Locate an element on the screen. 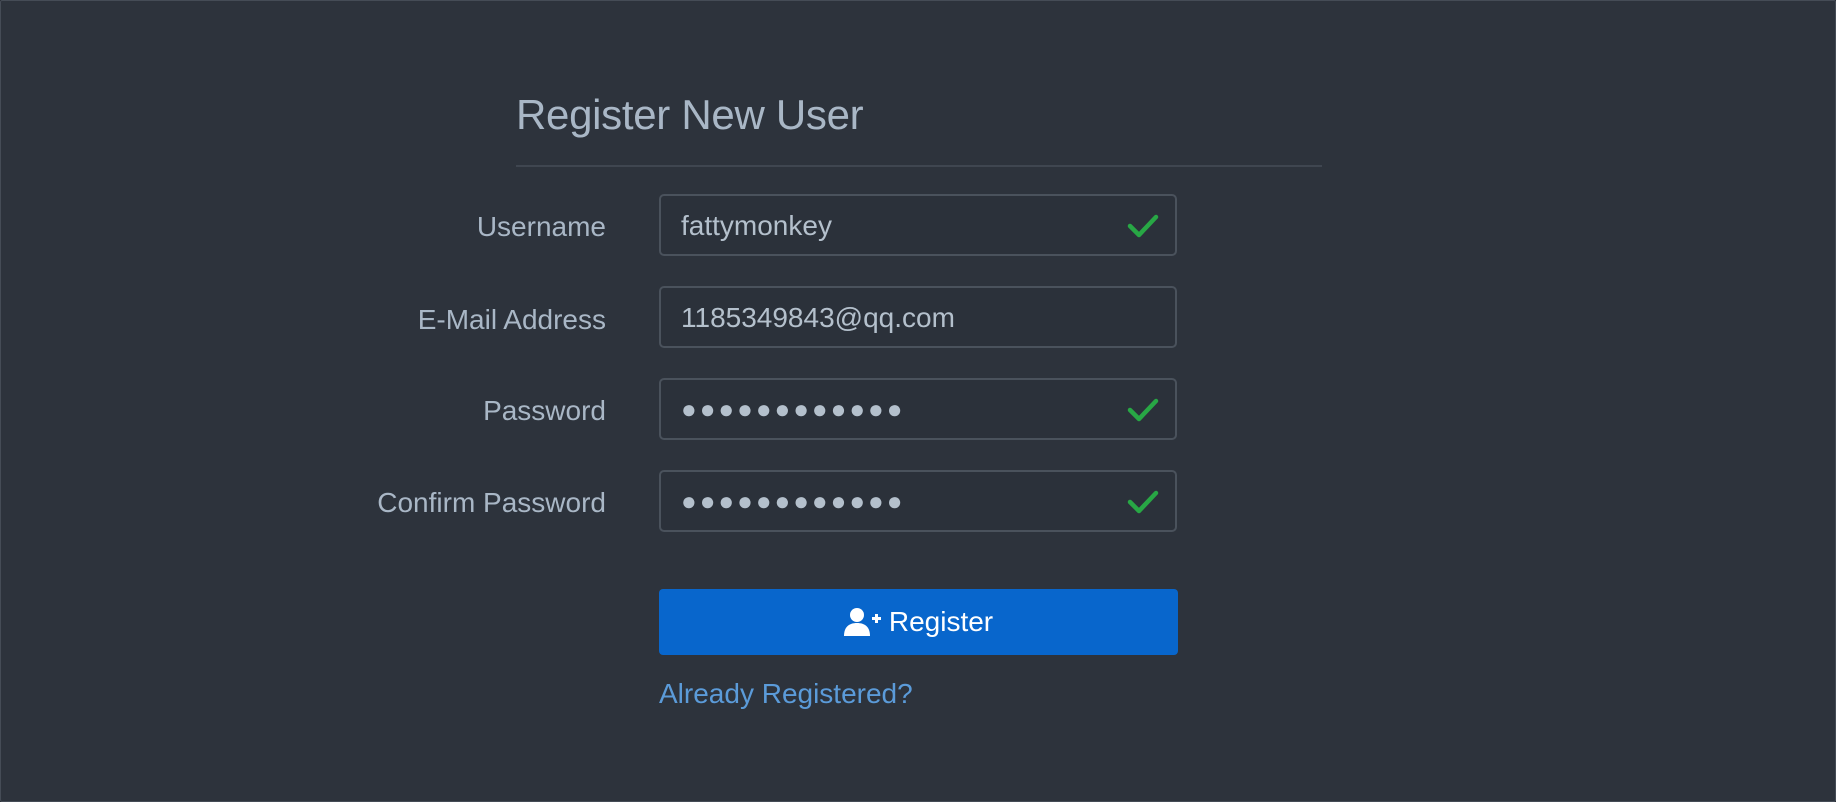 The width and height of the screenshot is (1836, 802). email-label: E-Mail Address is located at coordinates (511, 319).